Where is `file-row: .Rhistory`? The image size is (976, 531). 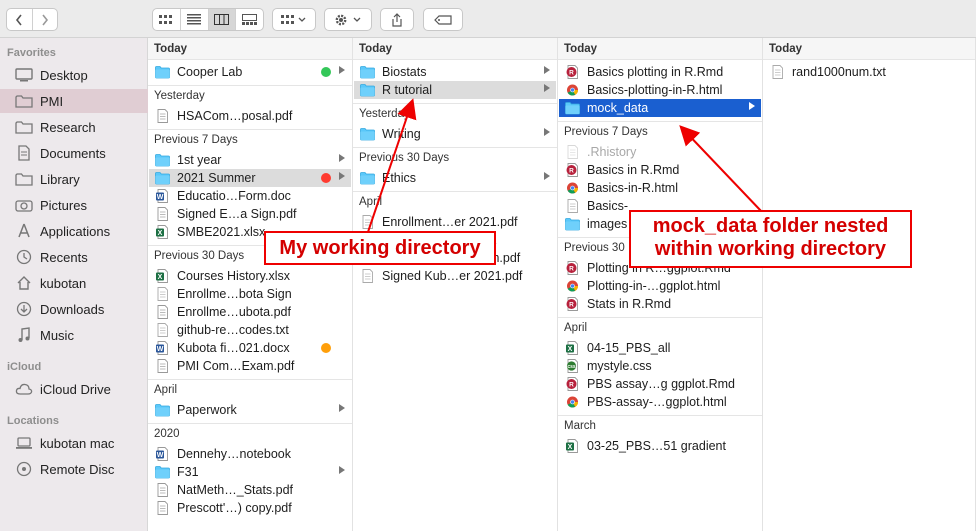 file-row: .Rhistory is located at coordinates (660, 152).